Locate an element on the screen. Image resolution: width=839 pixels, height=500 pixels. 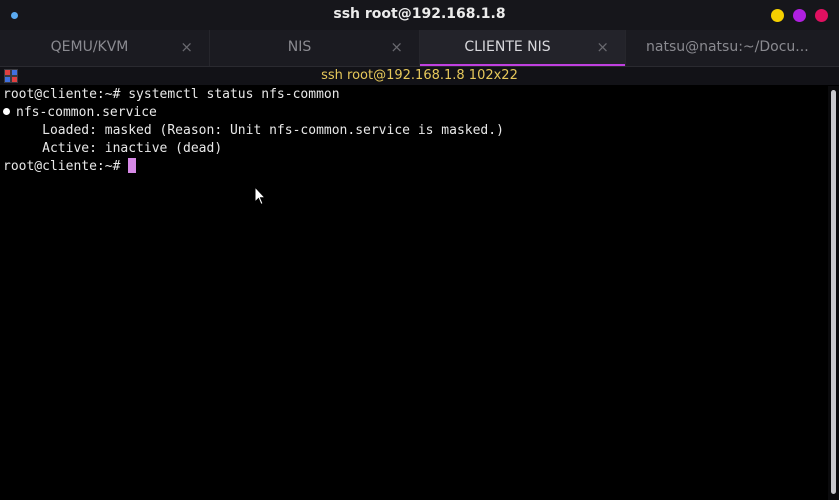
service-name: nfs-common.service is located at coordinates (86, 112).